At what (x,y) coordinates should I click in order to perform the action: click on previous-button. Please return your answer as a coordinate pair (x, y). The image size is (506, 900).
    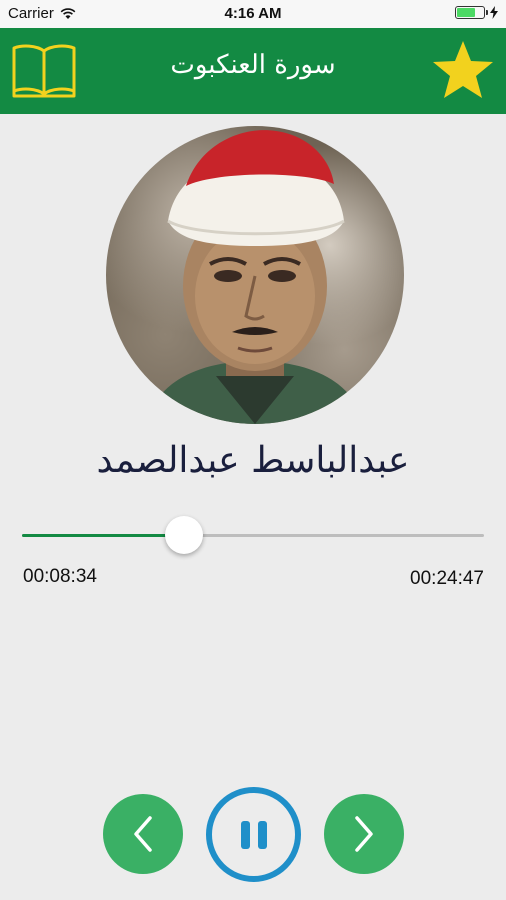
    Looking at the image, I should click on (143, 834).